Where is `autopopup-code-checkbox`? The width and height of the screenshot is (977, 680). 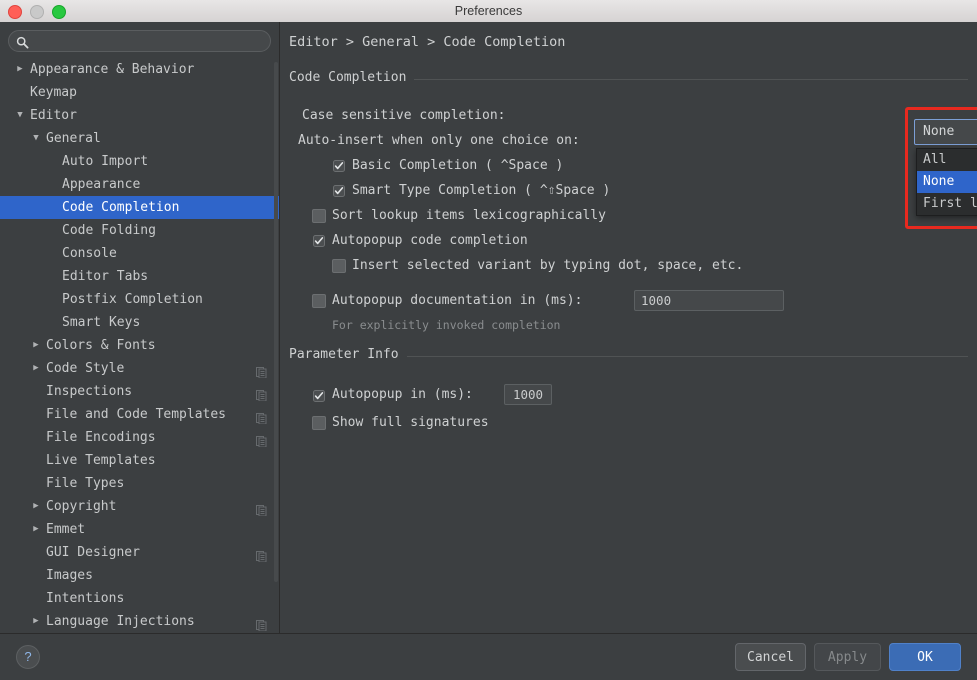
autopopup-code-checkbox is located at coordinates (319, 241).